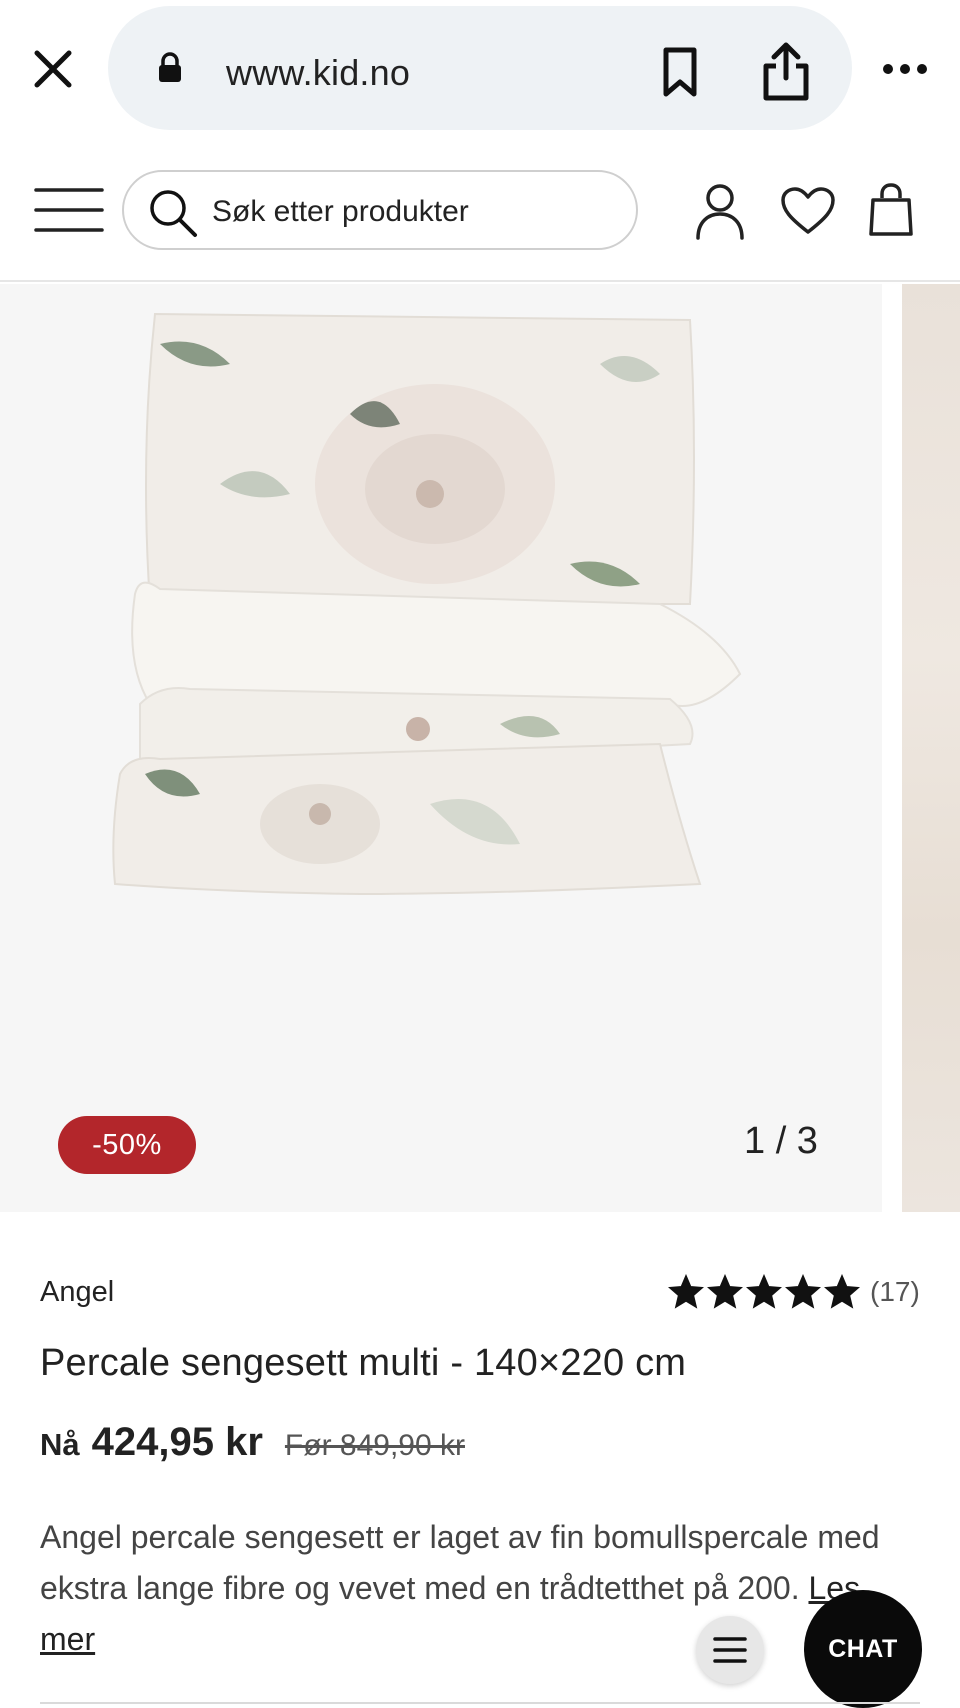  I want to click on bookmark-icon, so click(680, 72).